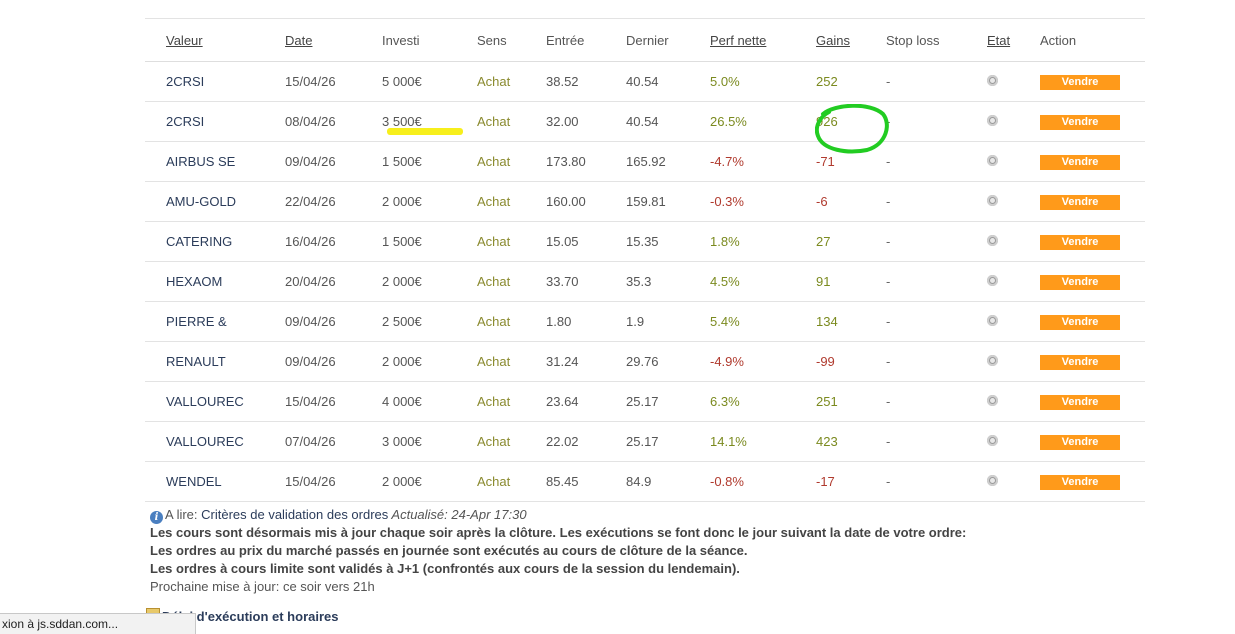 This screenshot has height=634, width=1235. I want to click on cell-perf: 26.5%, so click(763, 121).